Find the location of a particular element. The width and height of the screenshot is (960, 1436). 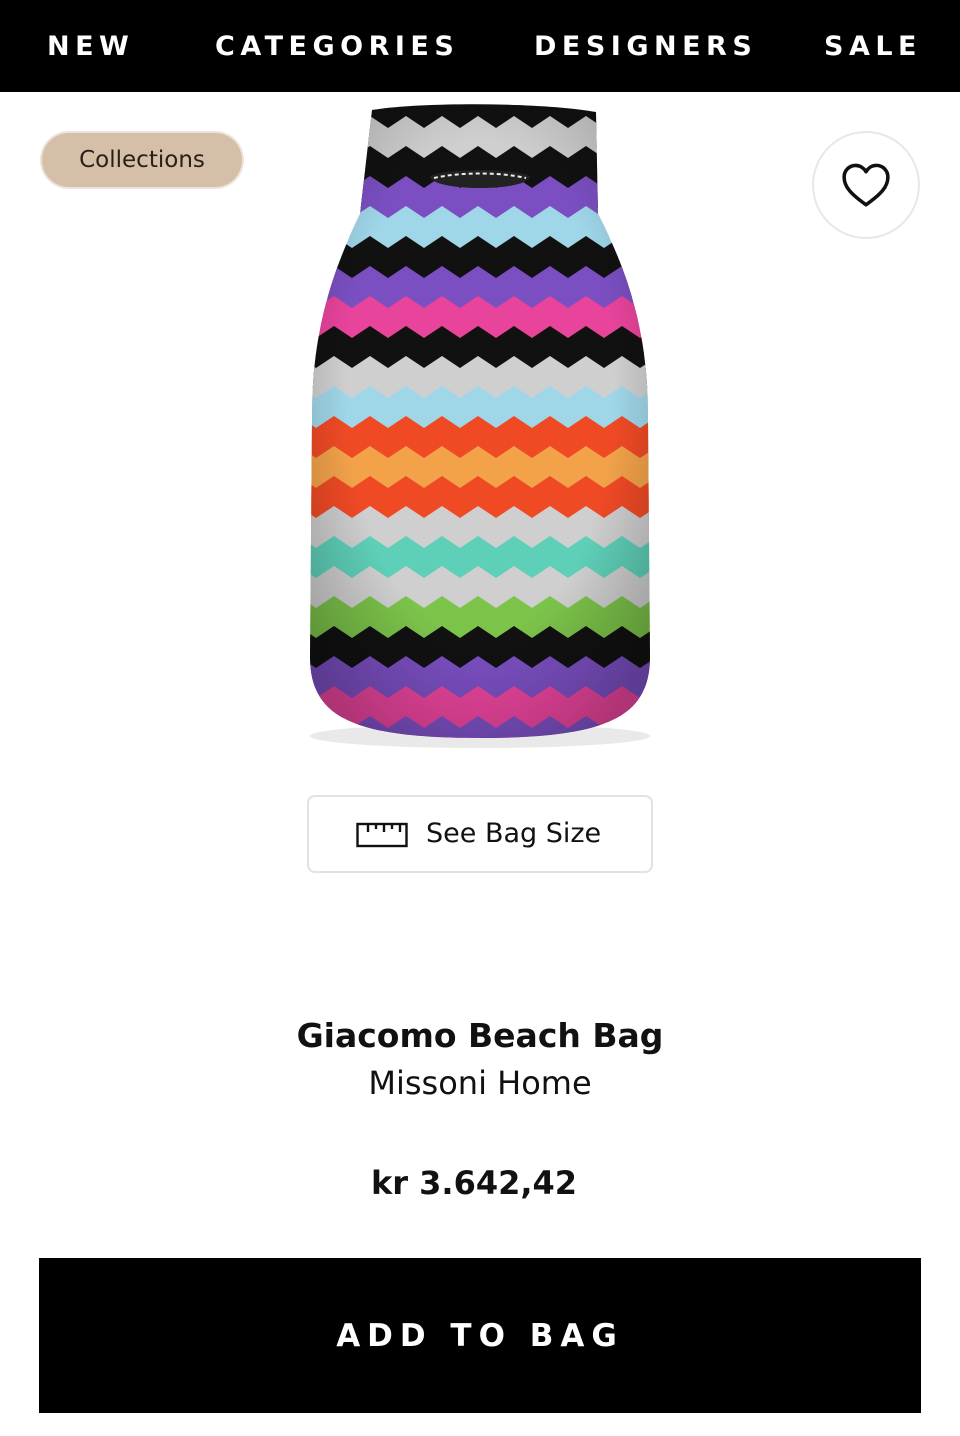

see-bag-size-button: See Bag Size is located at coordinates (480, 834).